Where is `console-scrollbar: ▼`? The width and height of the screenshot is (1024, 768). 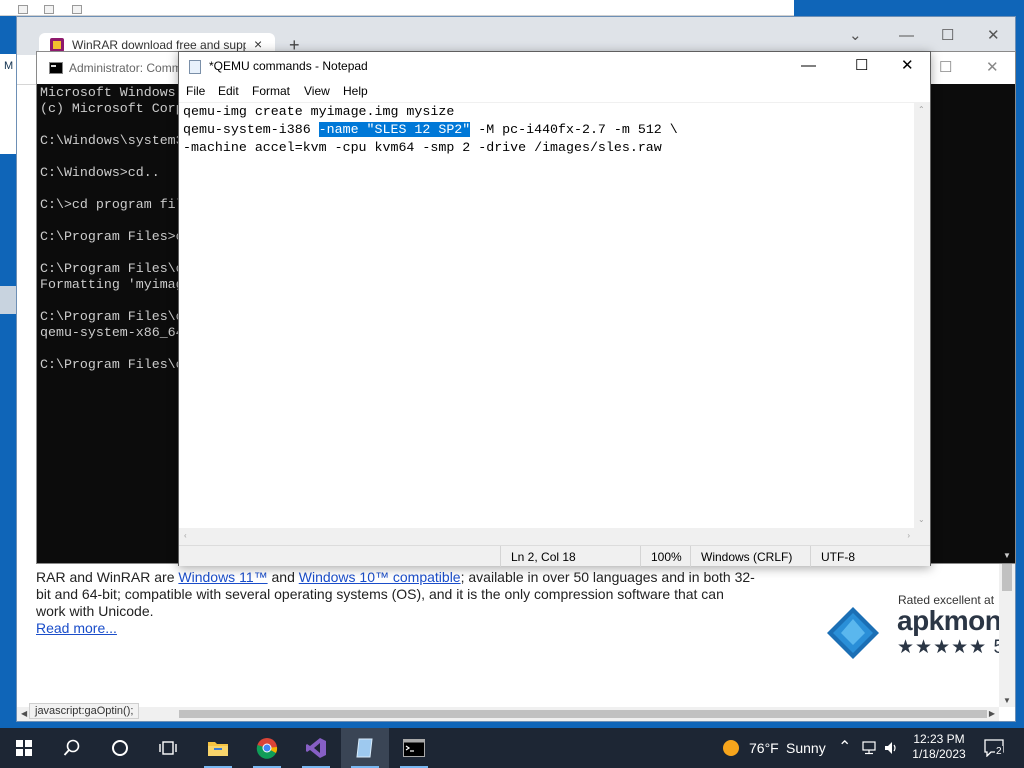 console-scrollbar: ▼ is located at coordinates (1007, 323).